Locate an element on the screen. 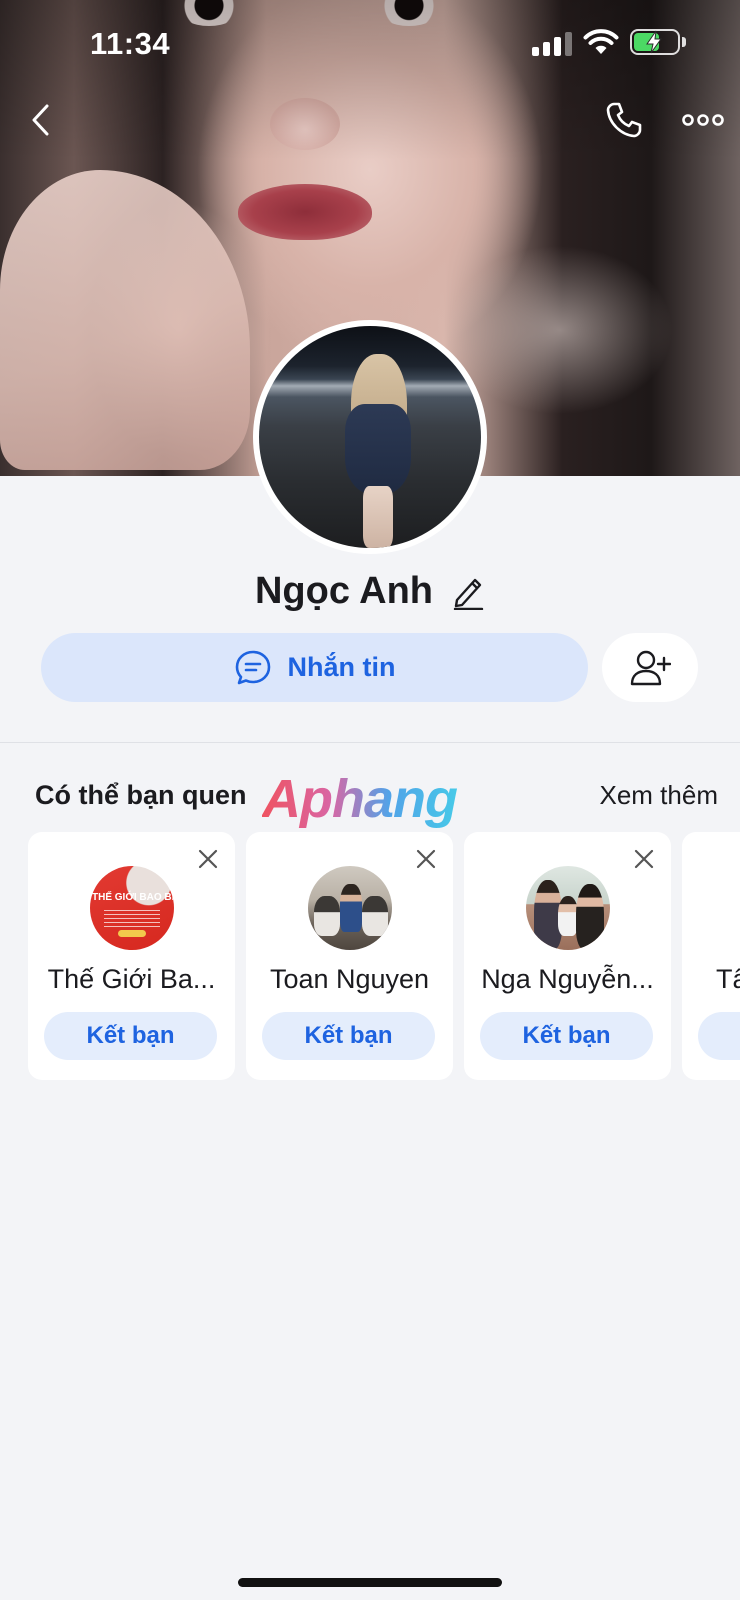 The width and height of the screenshot is (740, 1600). chevron-left-icon is located at coordinates (40, 120).